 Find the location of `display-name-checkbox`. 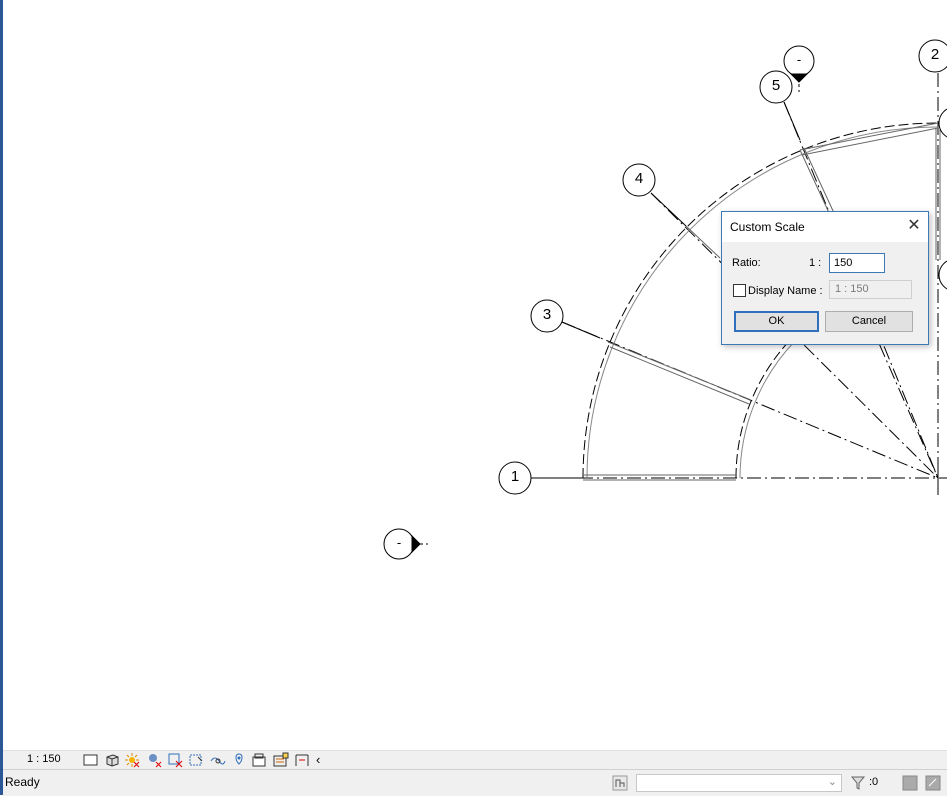

display-name-checkbox is located at coordinates (739, 290).